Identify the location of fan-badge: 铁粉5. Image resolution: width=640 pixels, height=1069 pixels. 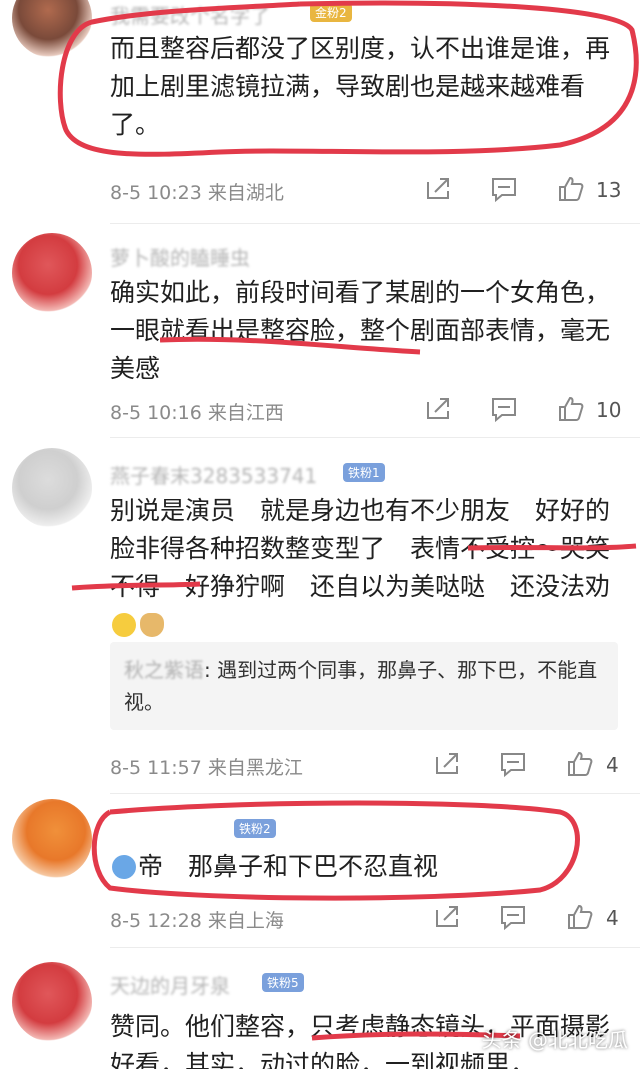
(283, 982).